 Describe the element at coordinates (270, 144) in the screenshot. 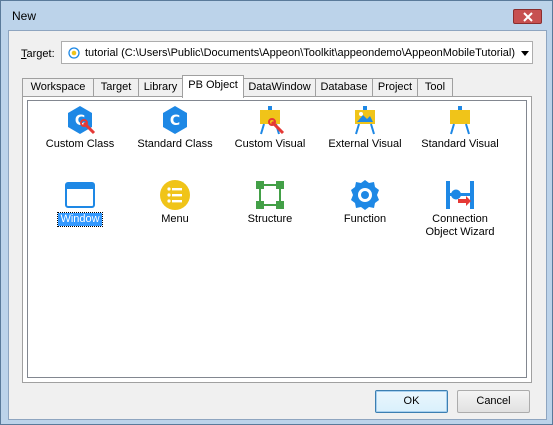

I see `item-label: Custom Visual` at that location.